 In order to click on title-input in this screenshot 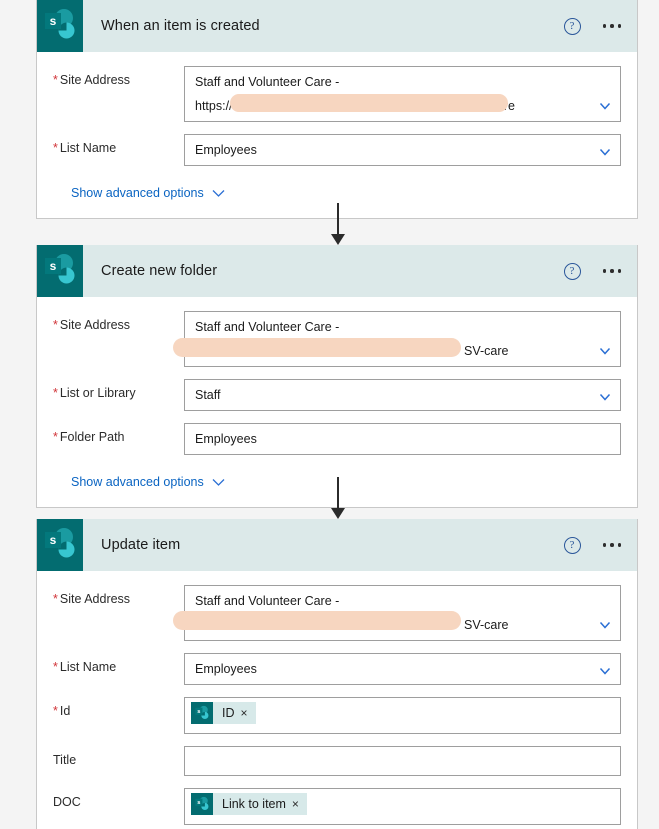, I will do `click(402, 761)`.